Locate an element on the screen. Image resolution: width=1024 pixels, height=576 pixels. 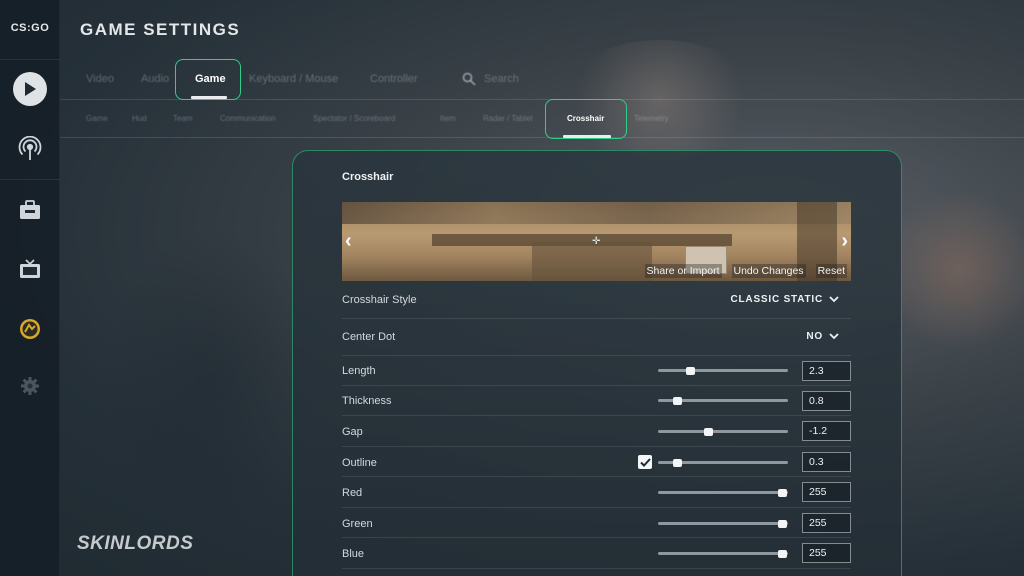
subtab-game: Game is located at coordinates (97, 118).